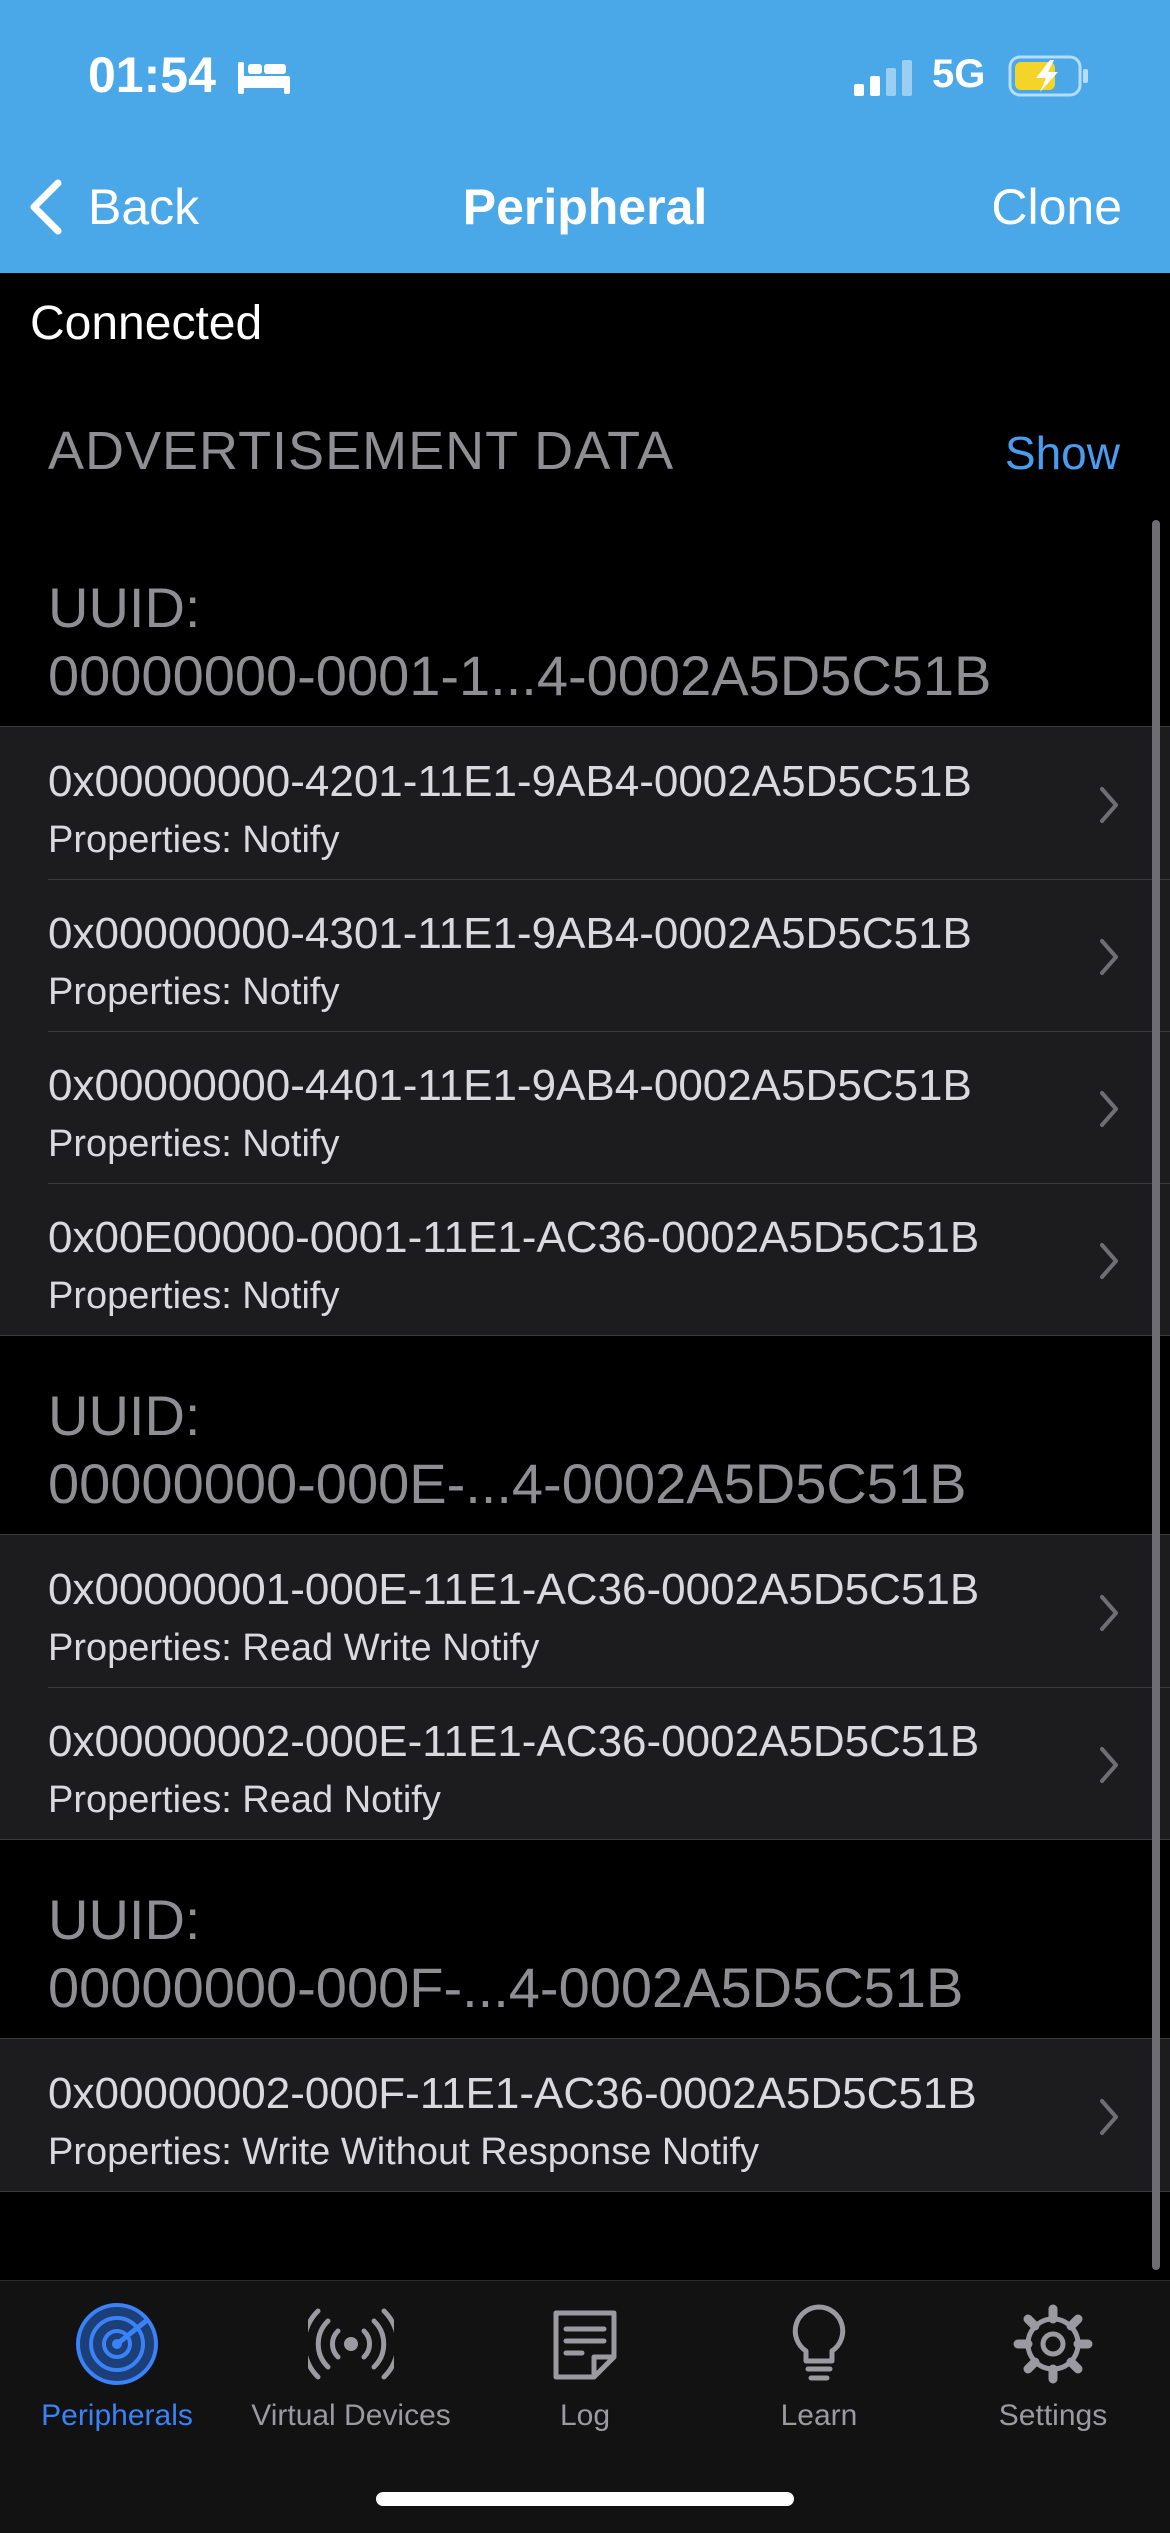 Image resolution: width=1170 pixels, height=2533 pixels. I want to click on gear-icon, so click(1053, 2344).